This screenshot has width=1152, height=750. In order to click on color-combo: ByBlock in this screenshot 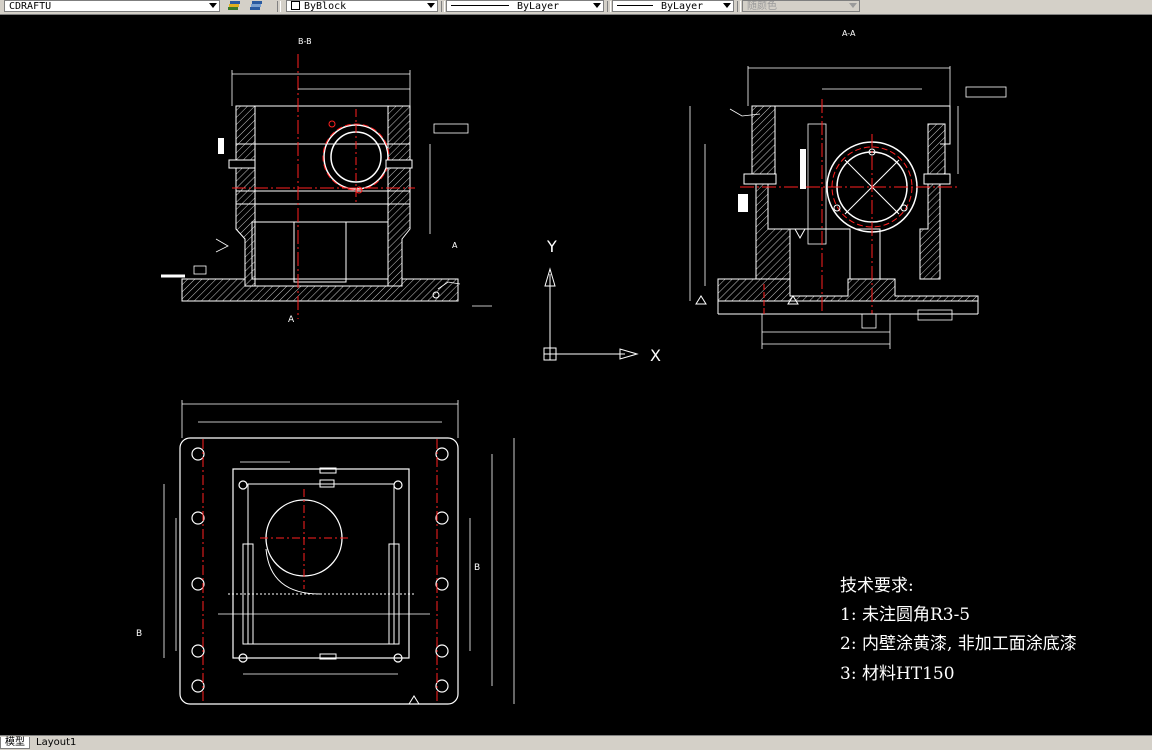, I will do `click(362, 6)`.